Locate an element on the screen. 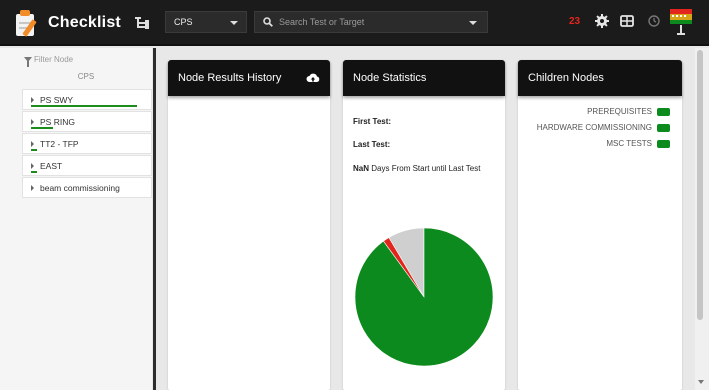 Image resolution: width=709 pixels, height=390 pixels. tree-item: EAST is located at coordinates (87, 165).